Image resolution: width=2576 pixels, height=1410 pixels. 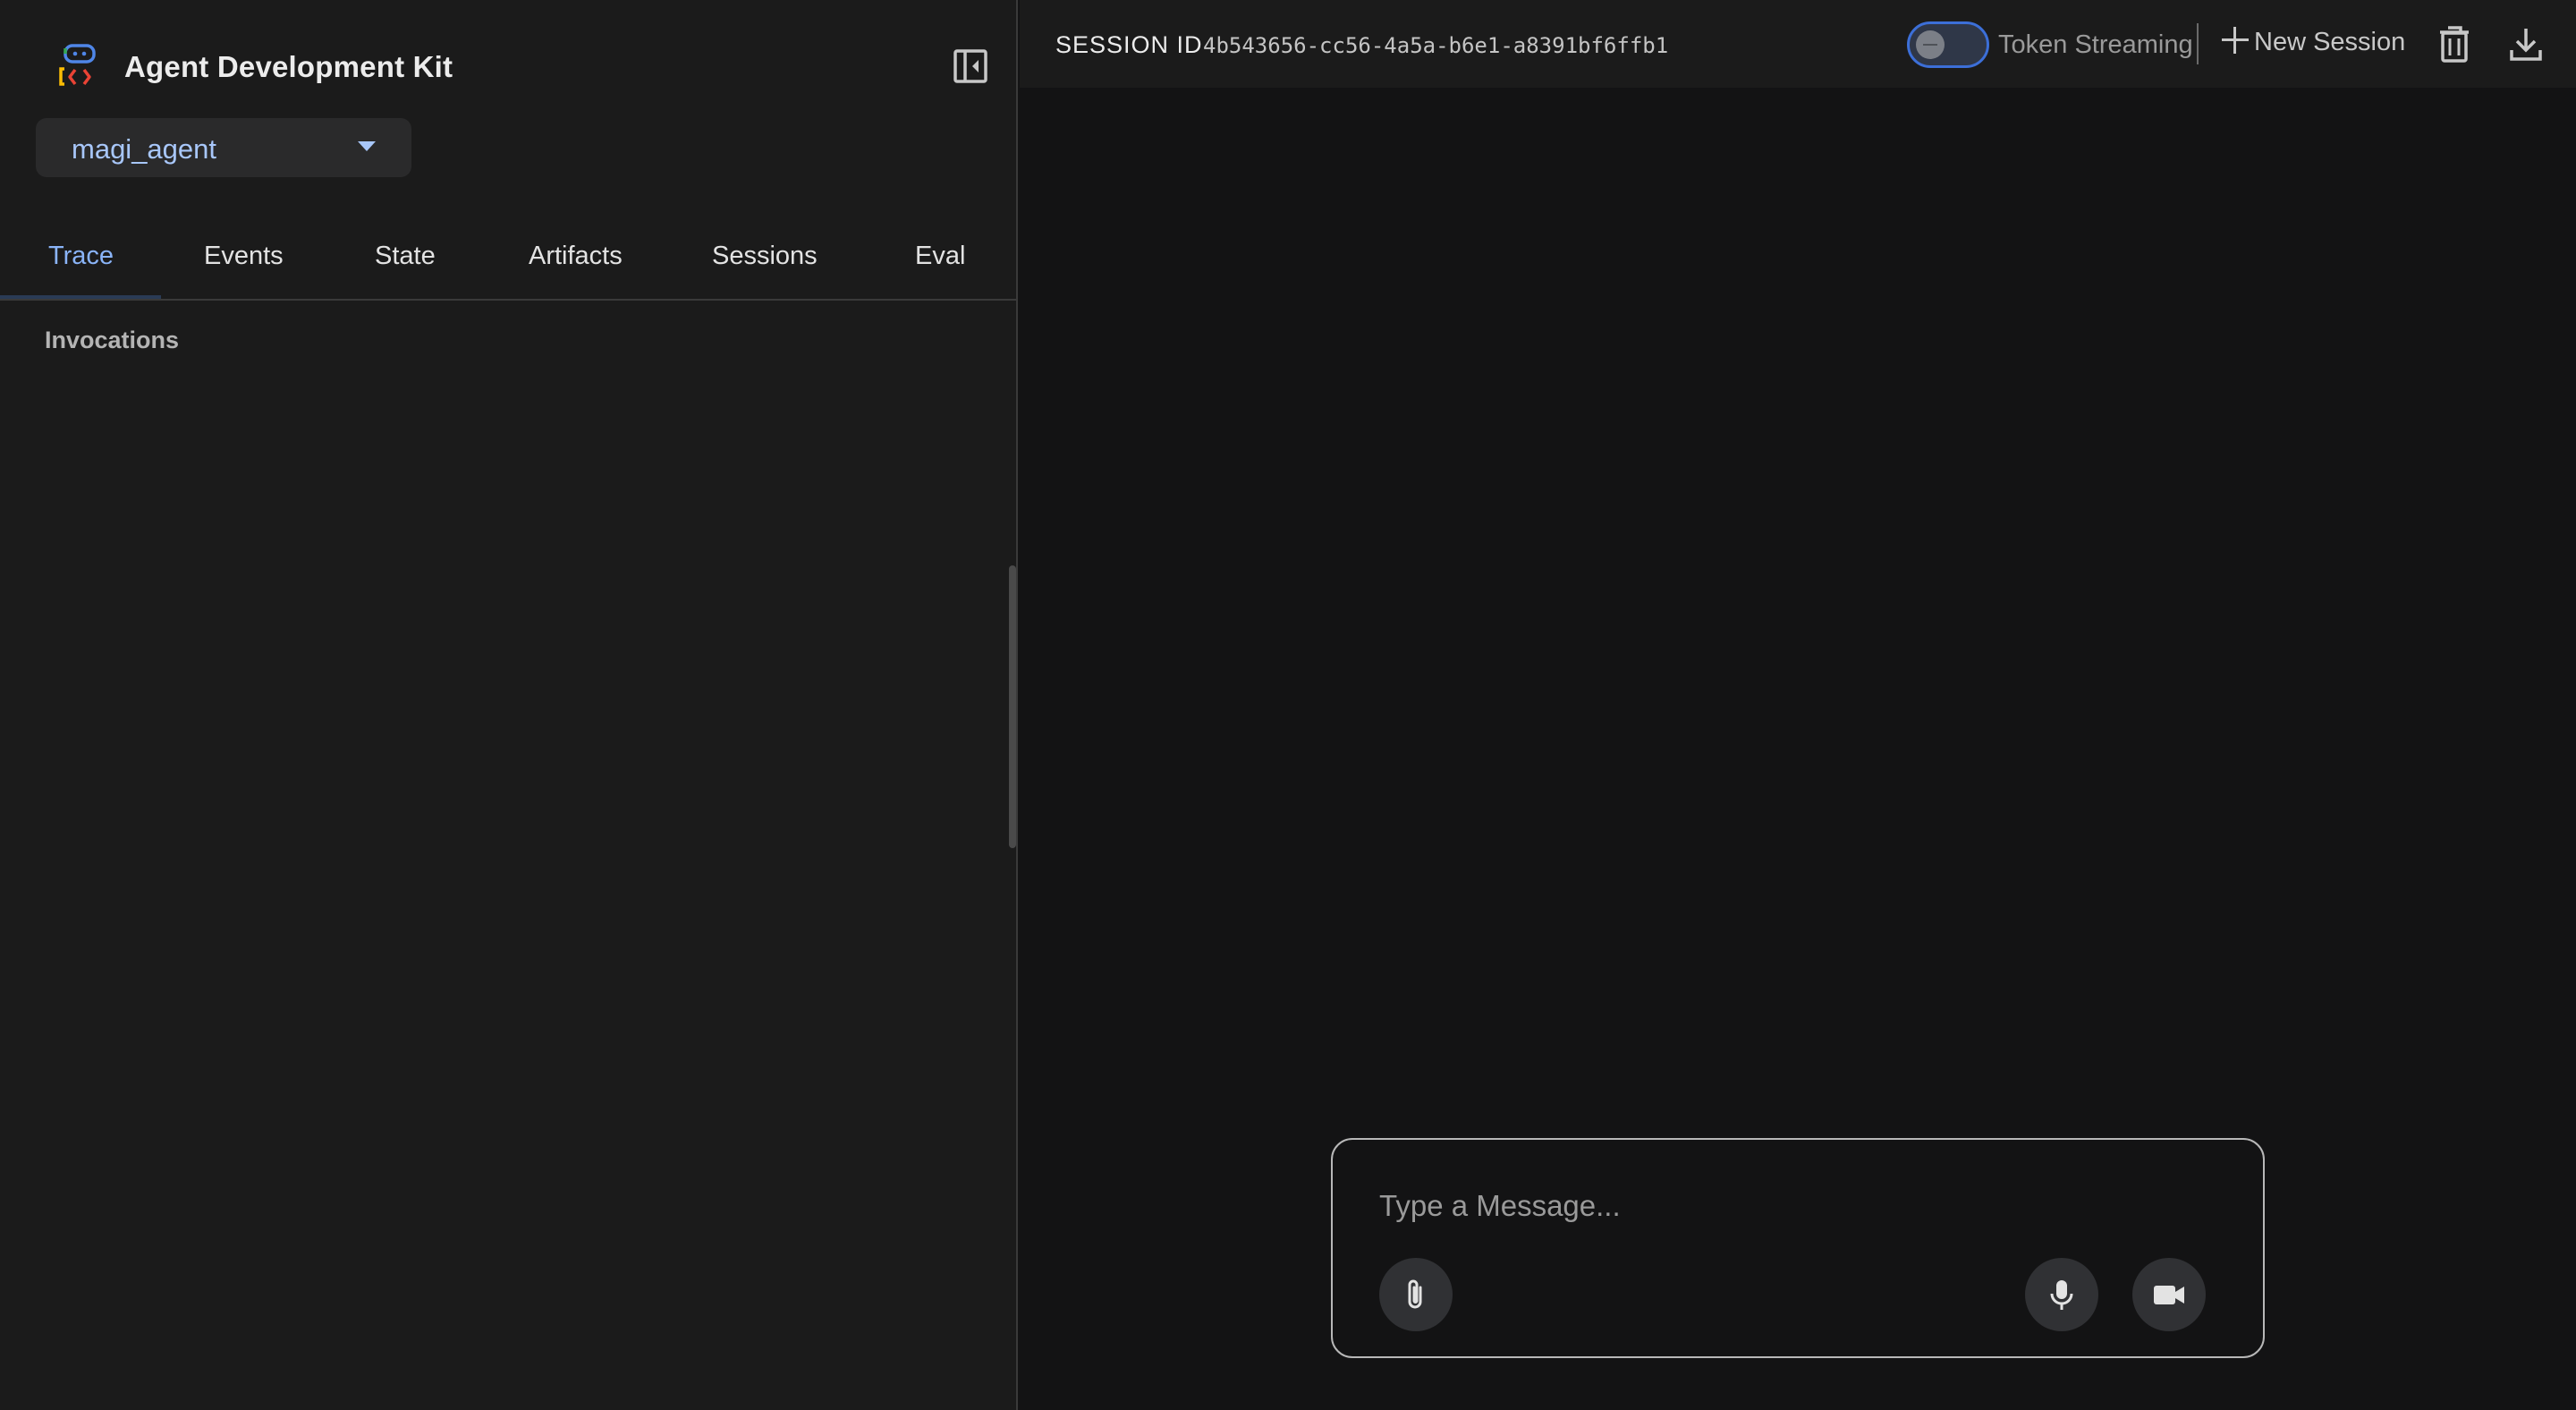 What do you see at coordinates (1436, 46) in the screenshot?
I see `session-id-value: 4b543656-cc56-4a5a-b6e1-a8391bf6ffb1` at bounding box center [1436, 46].